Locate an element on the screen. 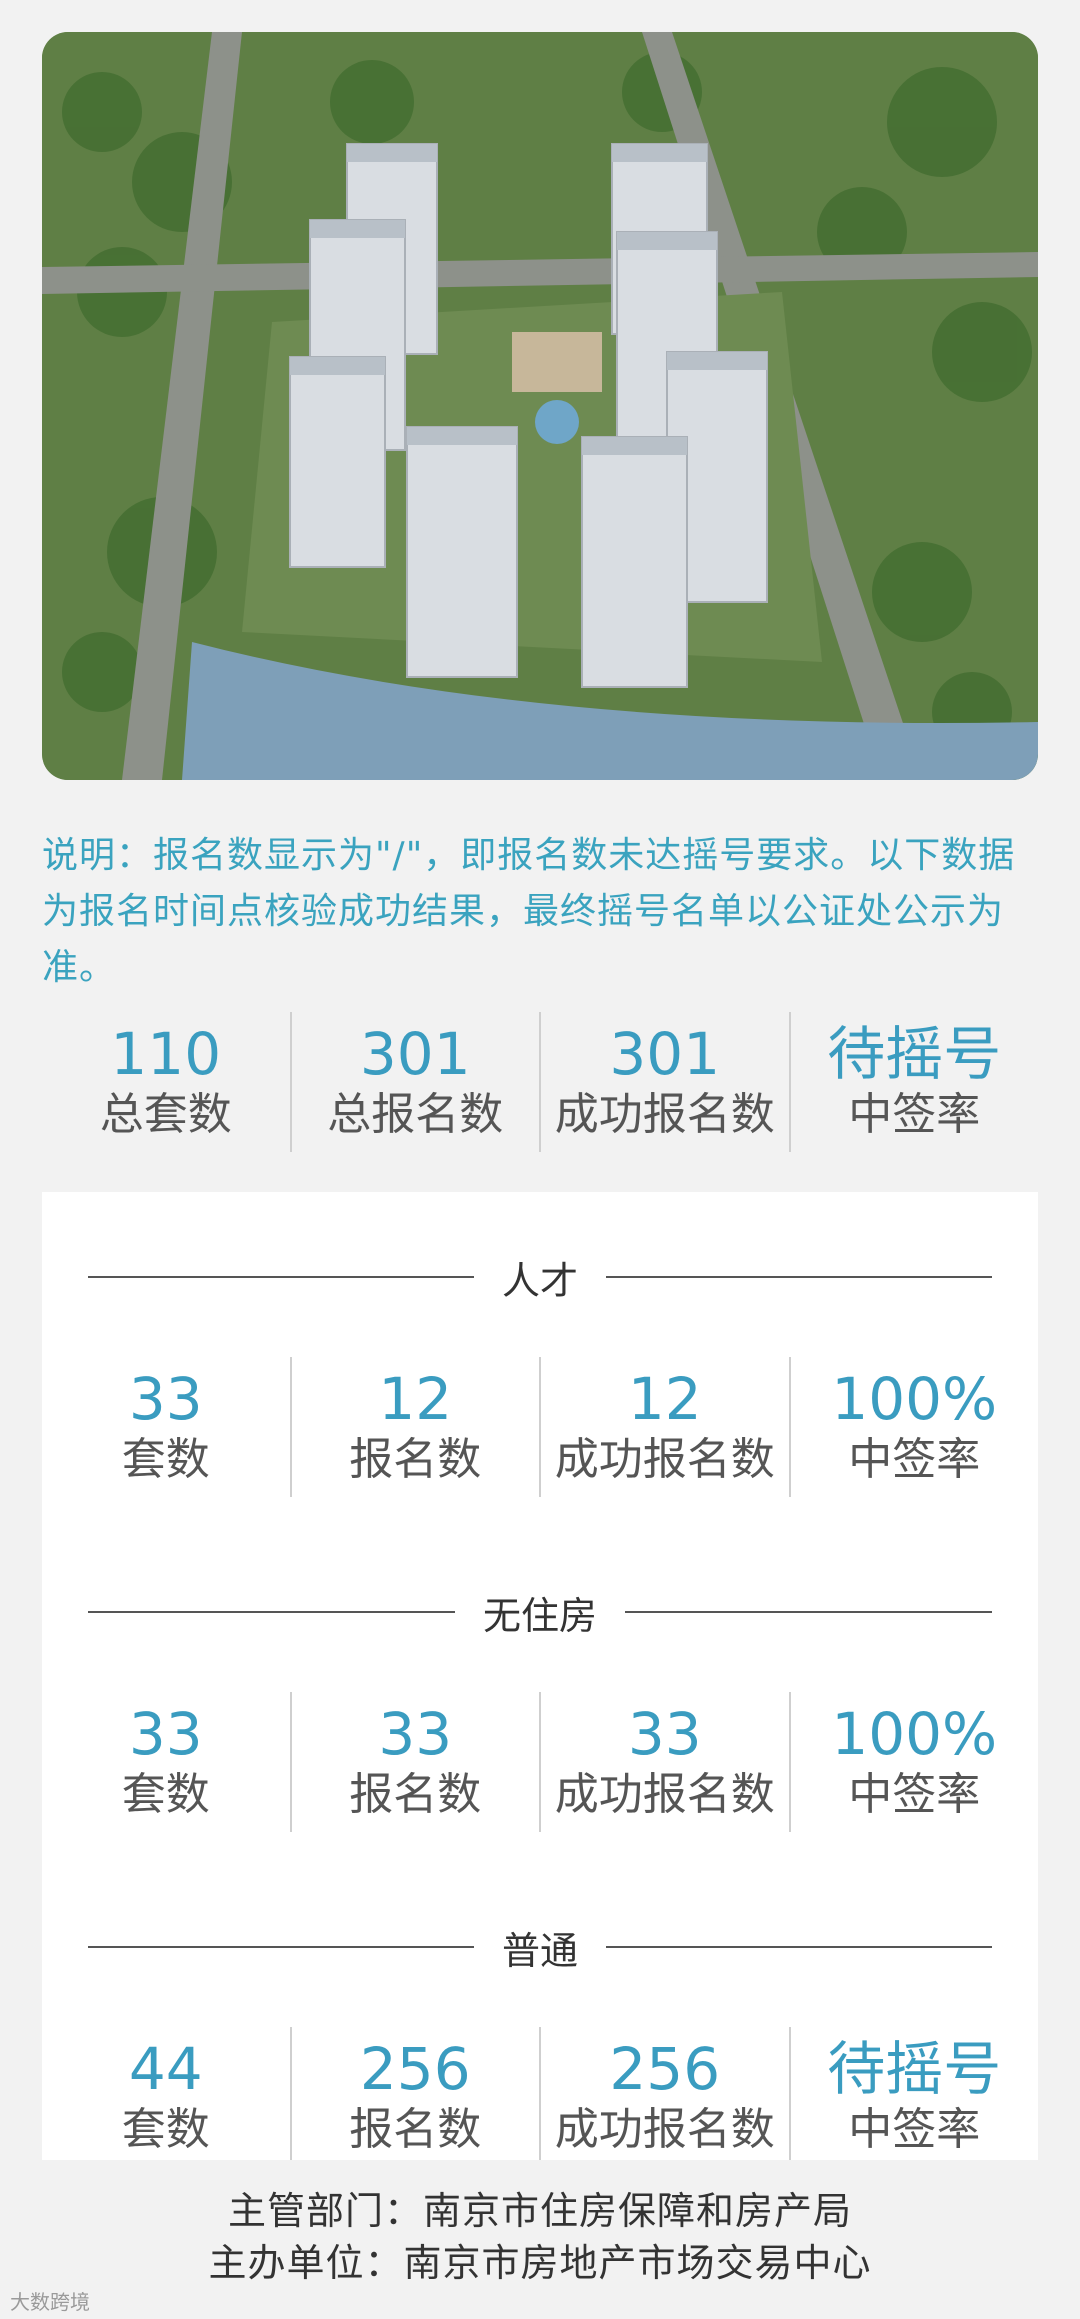 This screenshot has height=2319, width=1080. section-header-no-housing: 无住房 is located at coordinates (540, 1612).